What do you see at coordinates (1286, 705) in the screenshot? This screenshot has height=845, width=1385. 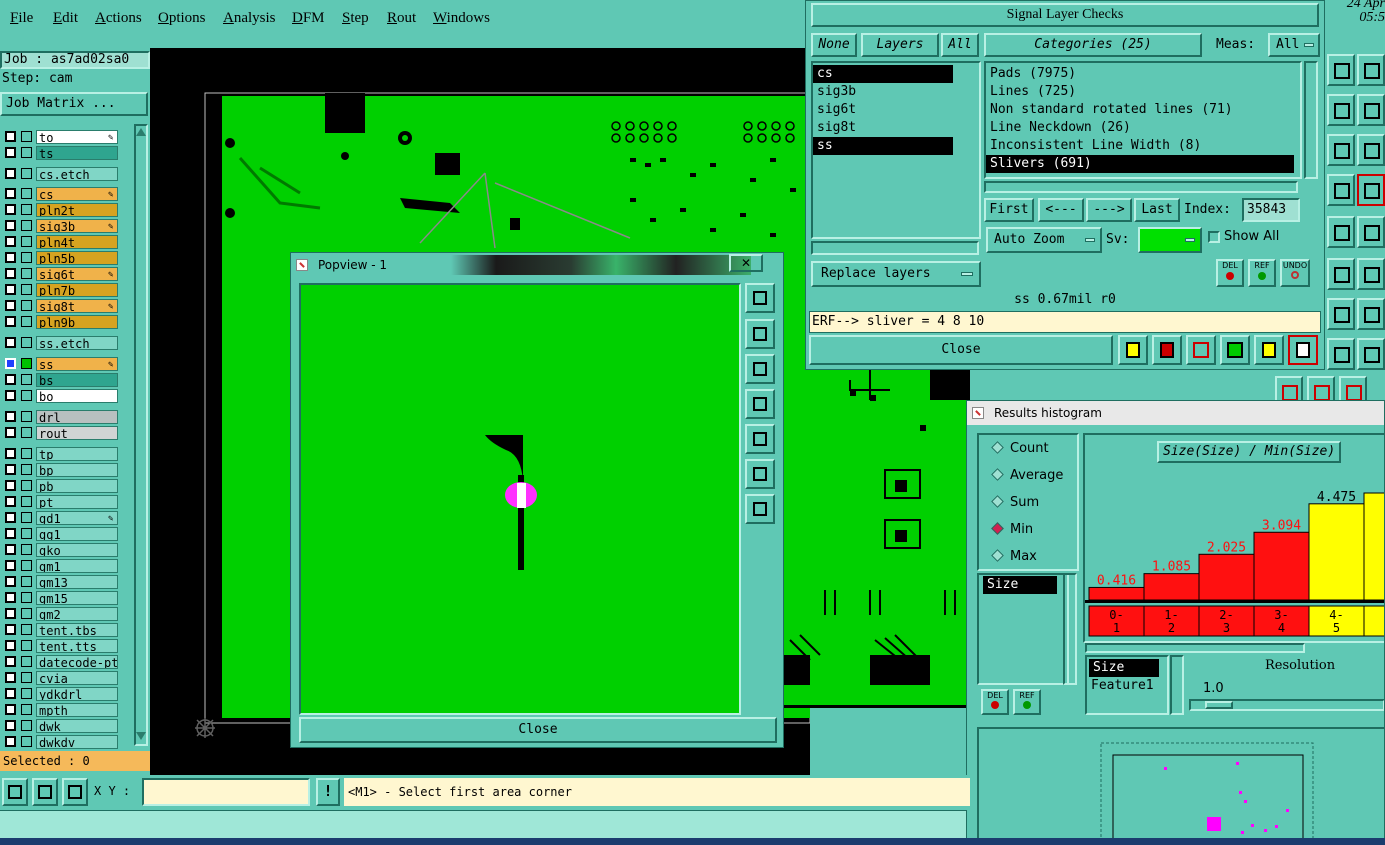 I see `resolution-slider` at bounding box center [1286, 705].